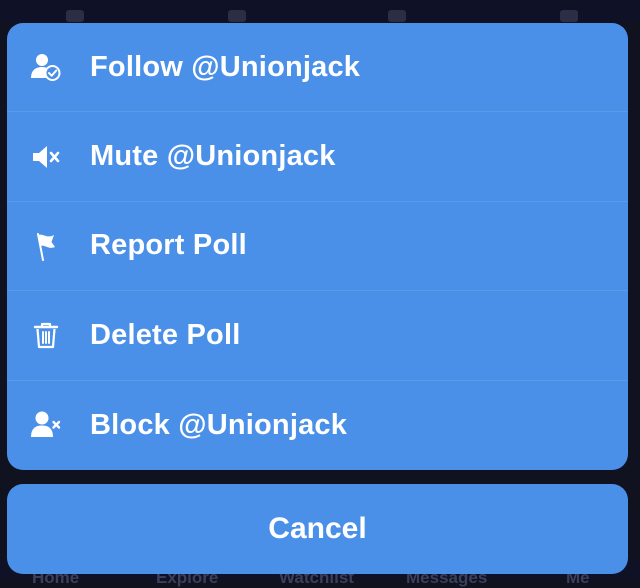 The height and width of the screenshot is (588, 640). I want to click on report-poll-button: Report Poll, so click(317, 247).